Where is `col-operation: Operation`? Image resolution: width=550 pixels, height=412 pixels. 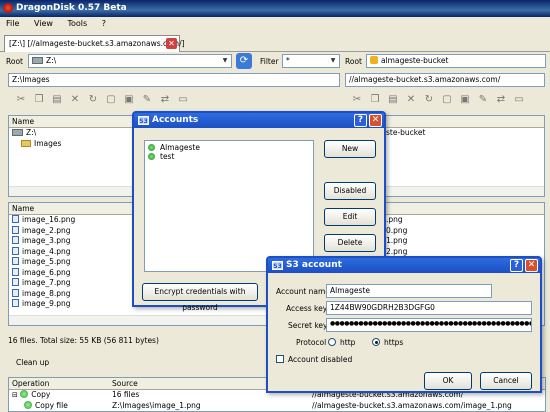
col-operation: Operation is located at coordinates (62, 383).